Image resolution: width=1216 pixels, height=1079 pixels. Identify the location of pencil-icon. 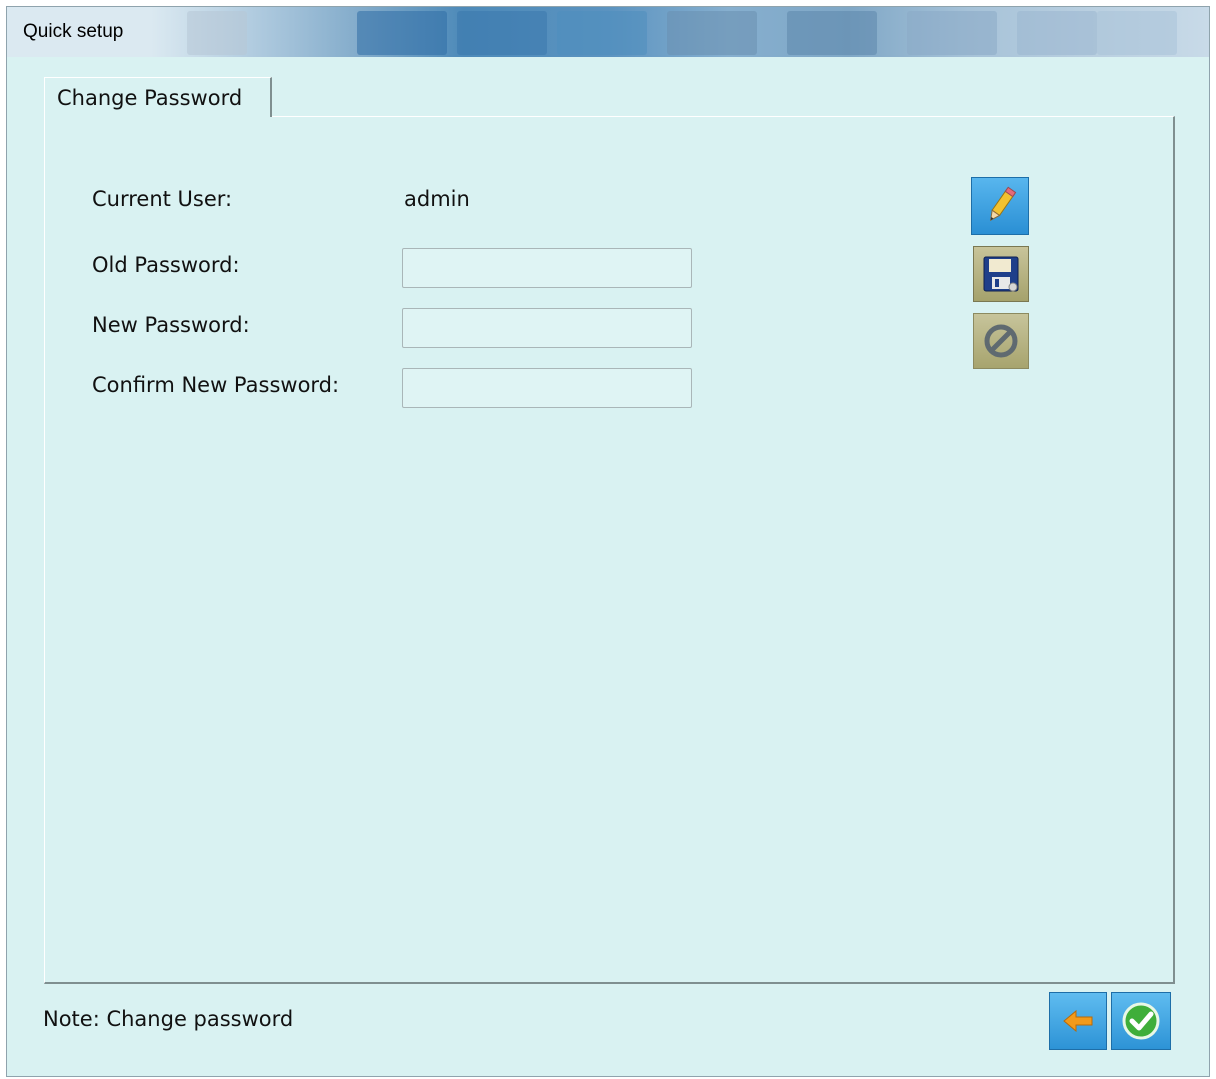
(1003, 204).